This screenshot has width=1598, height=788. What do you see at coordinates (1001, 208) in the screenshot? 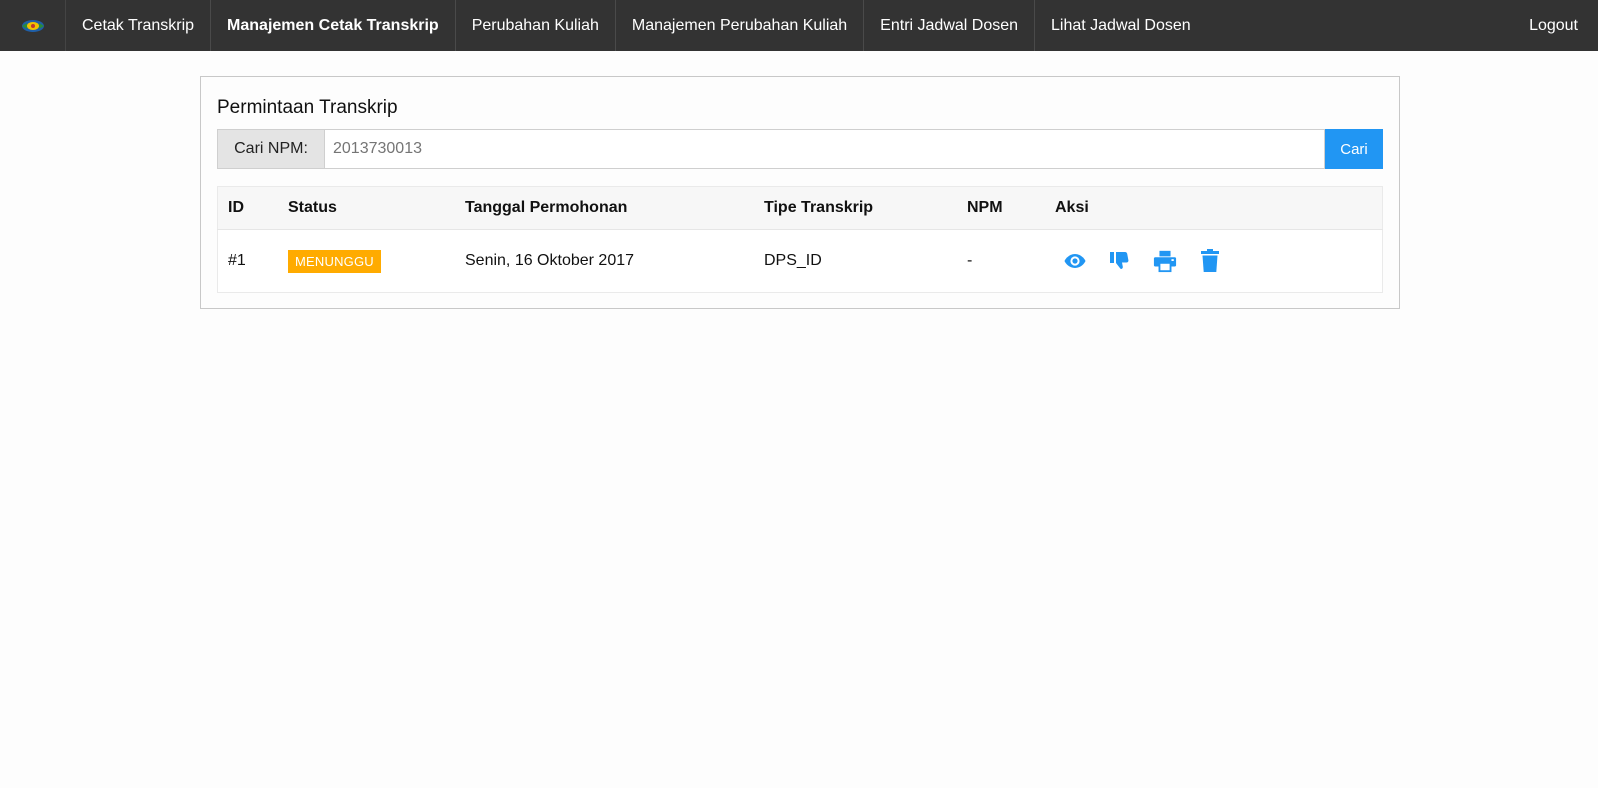
I see `column-header-npm: NPM` at bounding box center [1001, 208].